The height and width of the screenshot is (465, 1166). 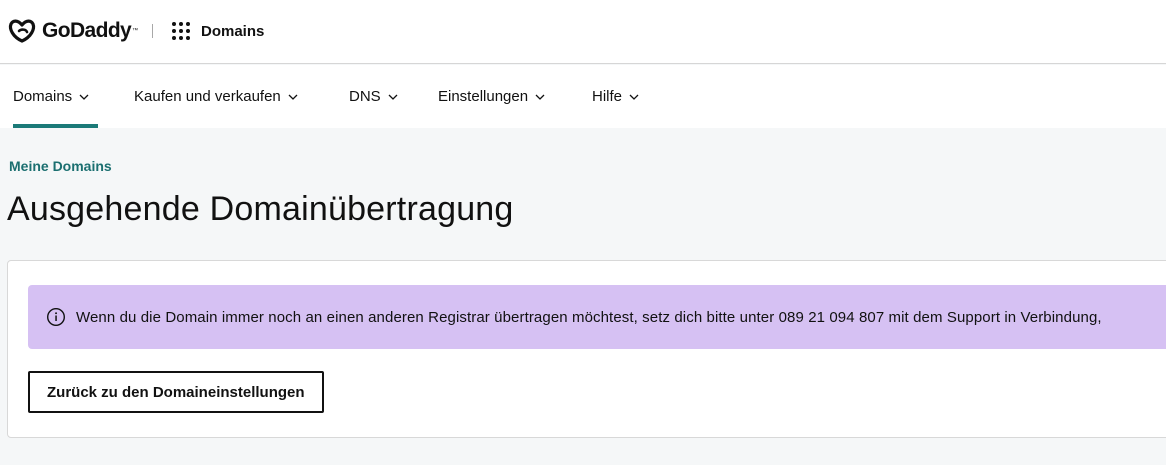 I want to click on nav-label: Kaufen und verkaufen, so click(x=207, y=96).